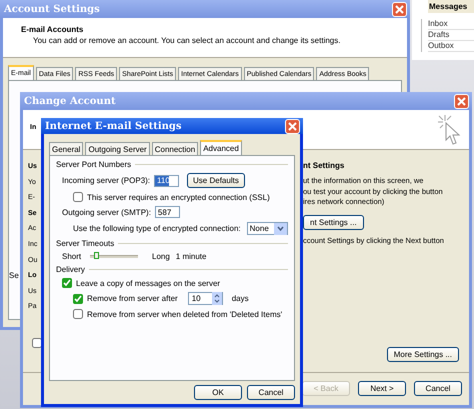 The height and width of the screenshot is (409, 474). I want to click on use-defaults-button: Use Defaults, so click(216, 180).